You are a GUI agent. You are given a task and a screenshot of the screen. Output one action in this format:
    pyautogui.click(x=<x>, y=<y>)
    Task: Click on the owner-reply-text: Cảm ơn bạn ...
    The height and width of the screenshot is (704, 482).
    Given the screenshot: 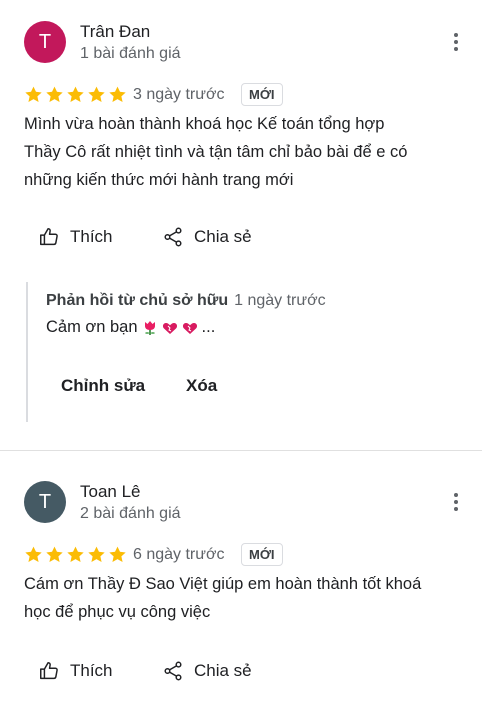 What is the action you would take?
    pyautogui.click(x=130, y=327)
    